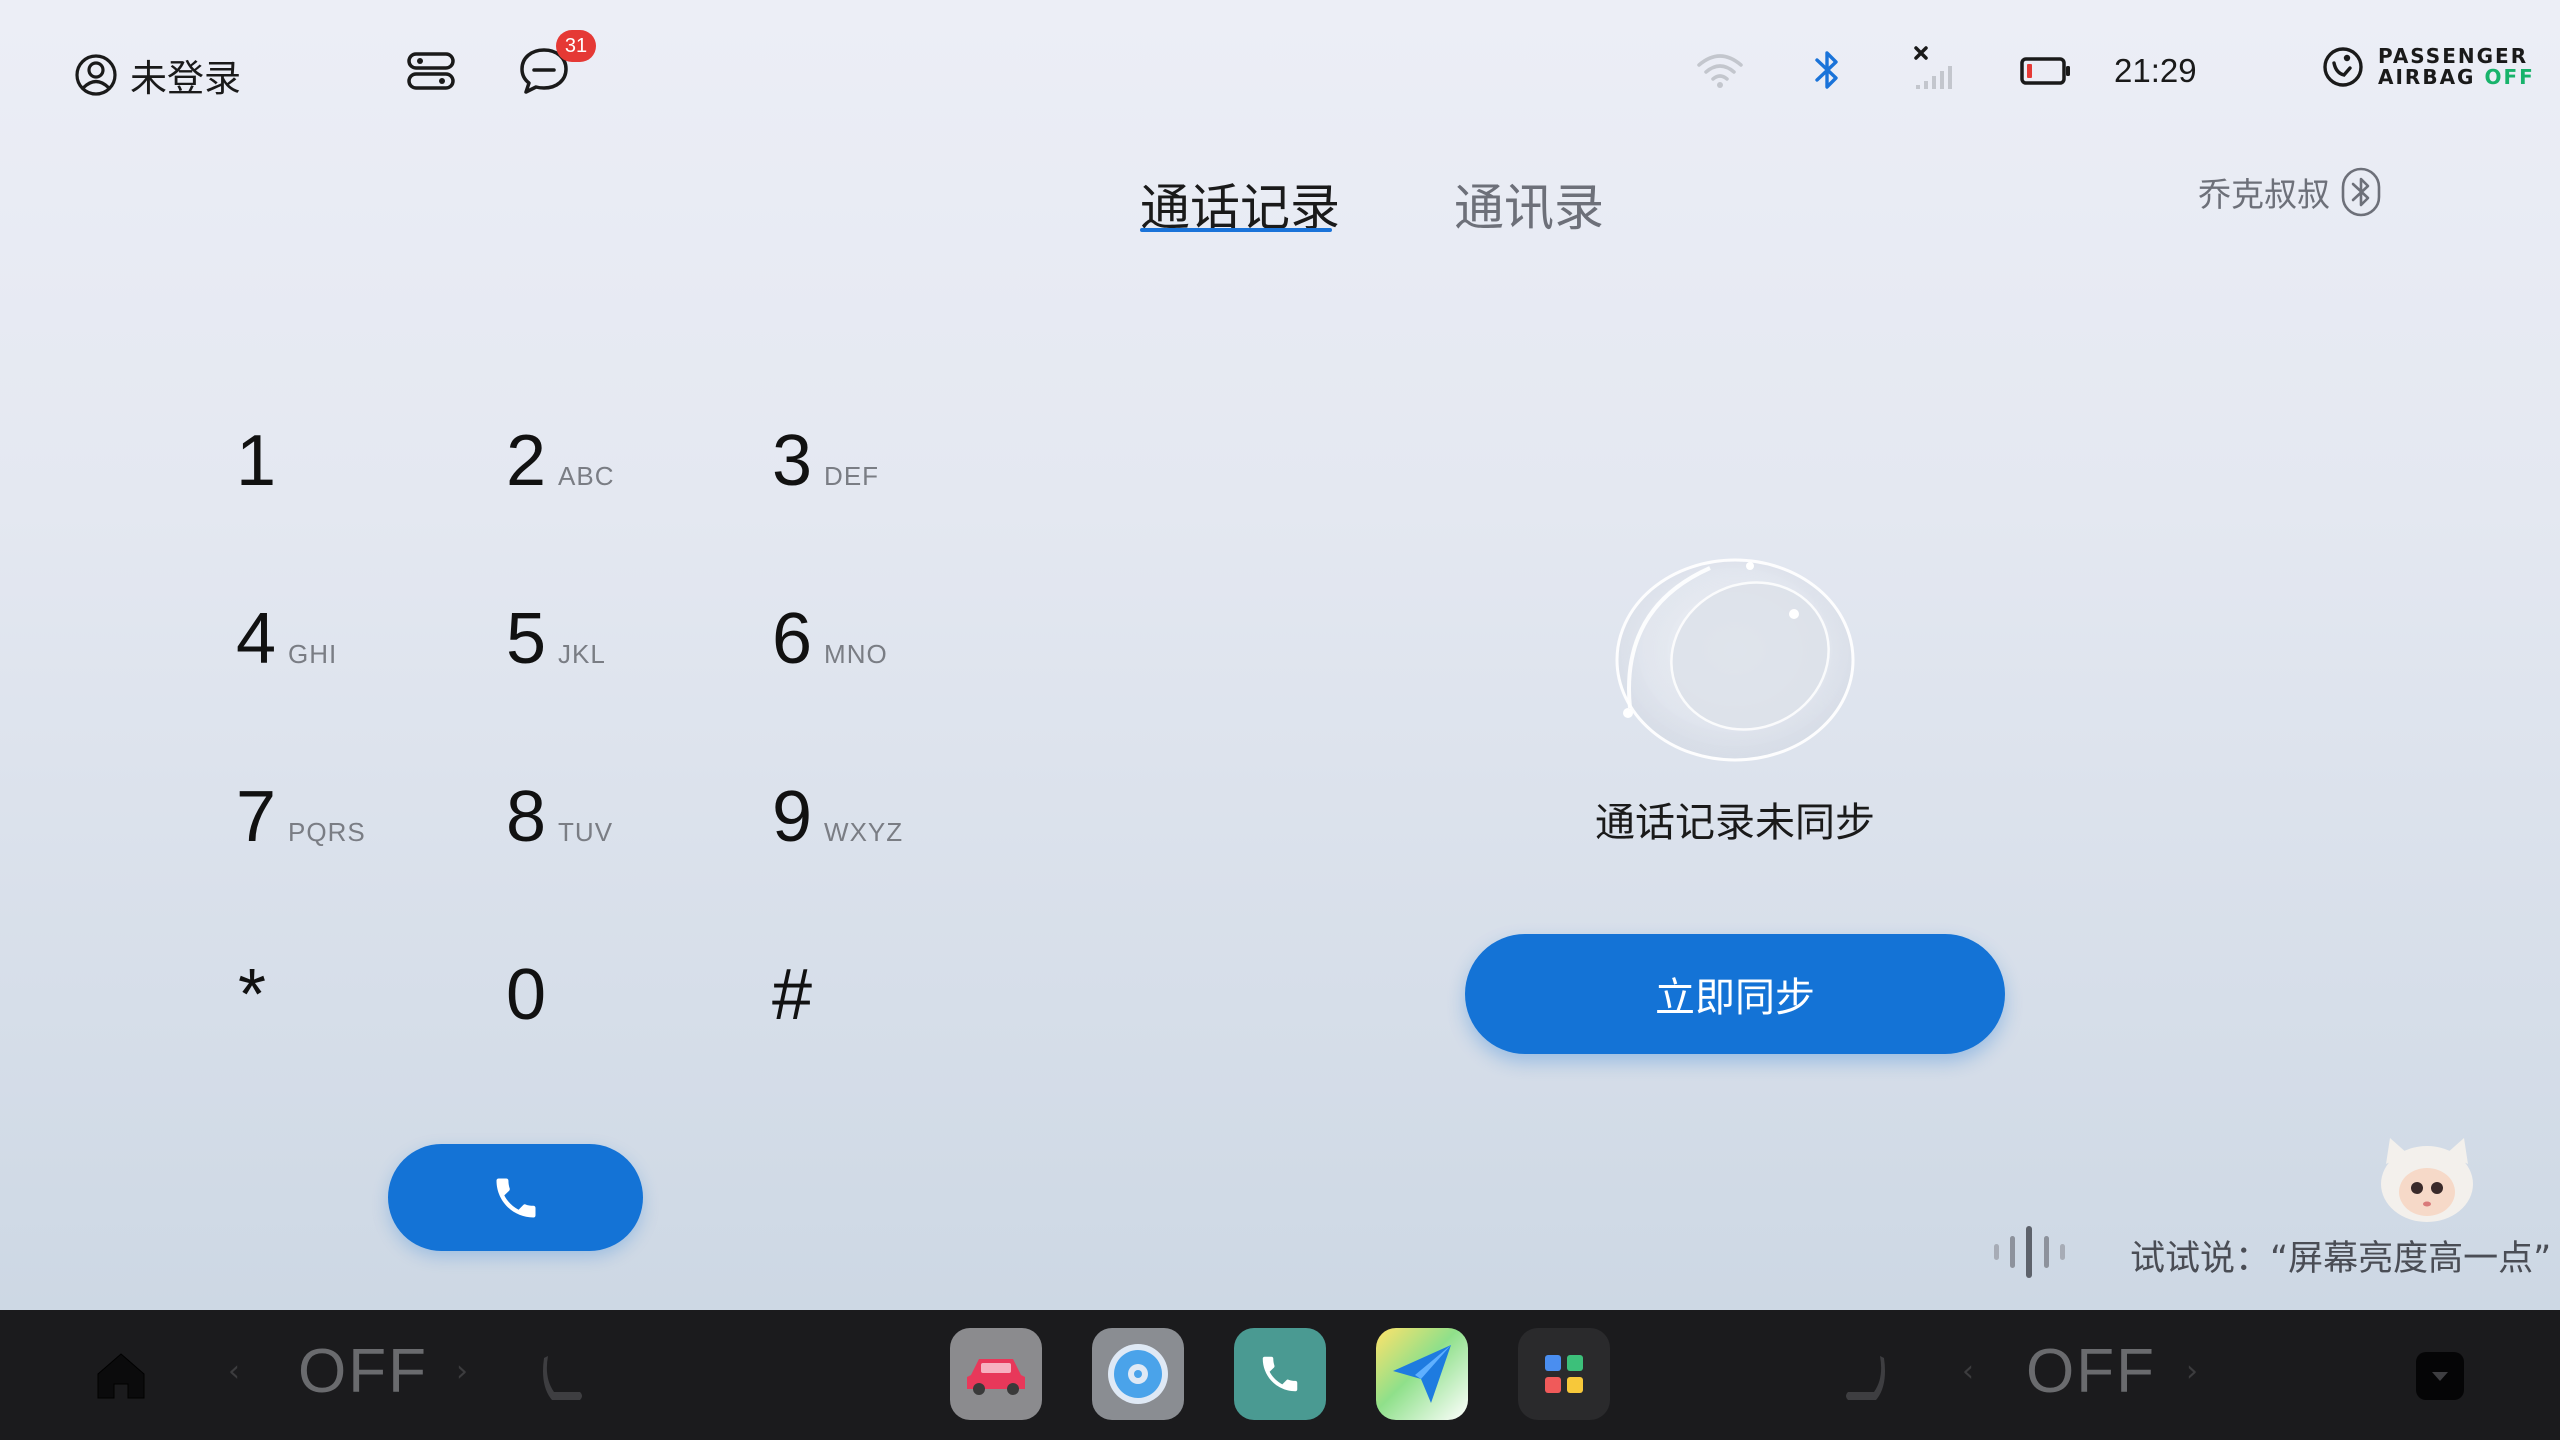 This screenshot has height=1440, width=2560. What do you see at coordinates (1529, 204) in the screenshot?
I see `tab-contacts: 通讯录` at bounding box center [1529, 204].